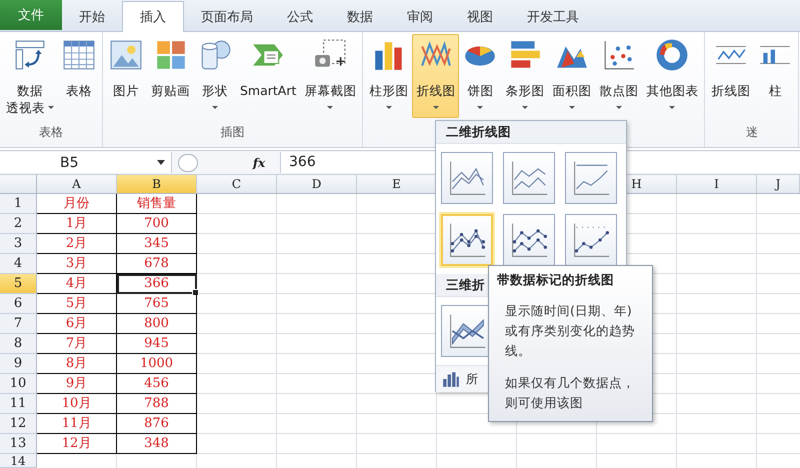 The height and width of the screenshot is (468, 800). I want to click on ribbon-button: 数据 透视表, so click(30, 76).